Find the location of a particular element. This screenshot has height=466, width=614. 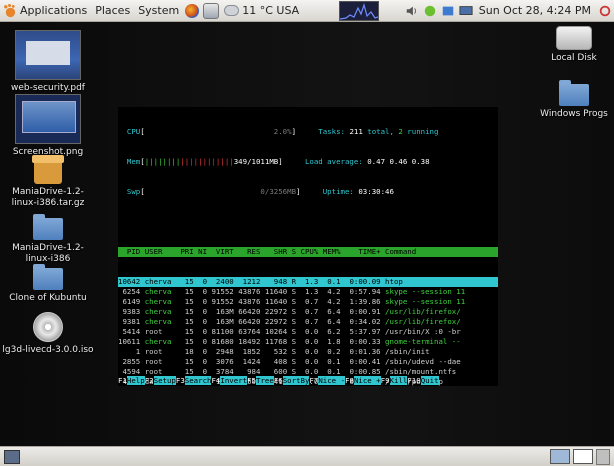

fkey-label: Nice + is located at coordinates (367, 380).